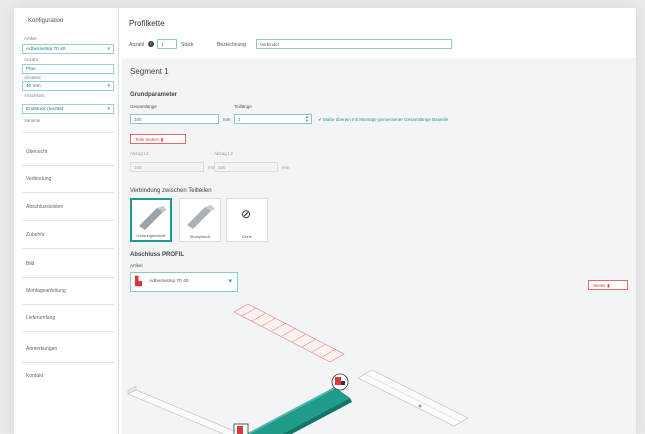 Image resolution: width=645 pixels, height=434 pixels. Describe the element at coordinates (140, 153) in the screenshot. I see `x1-label: Abzug L1` at that location.